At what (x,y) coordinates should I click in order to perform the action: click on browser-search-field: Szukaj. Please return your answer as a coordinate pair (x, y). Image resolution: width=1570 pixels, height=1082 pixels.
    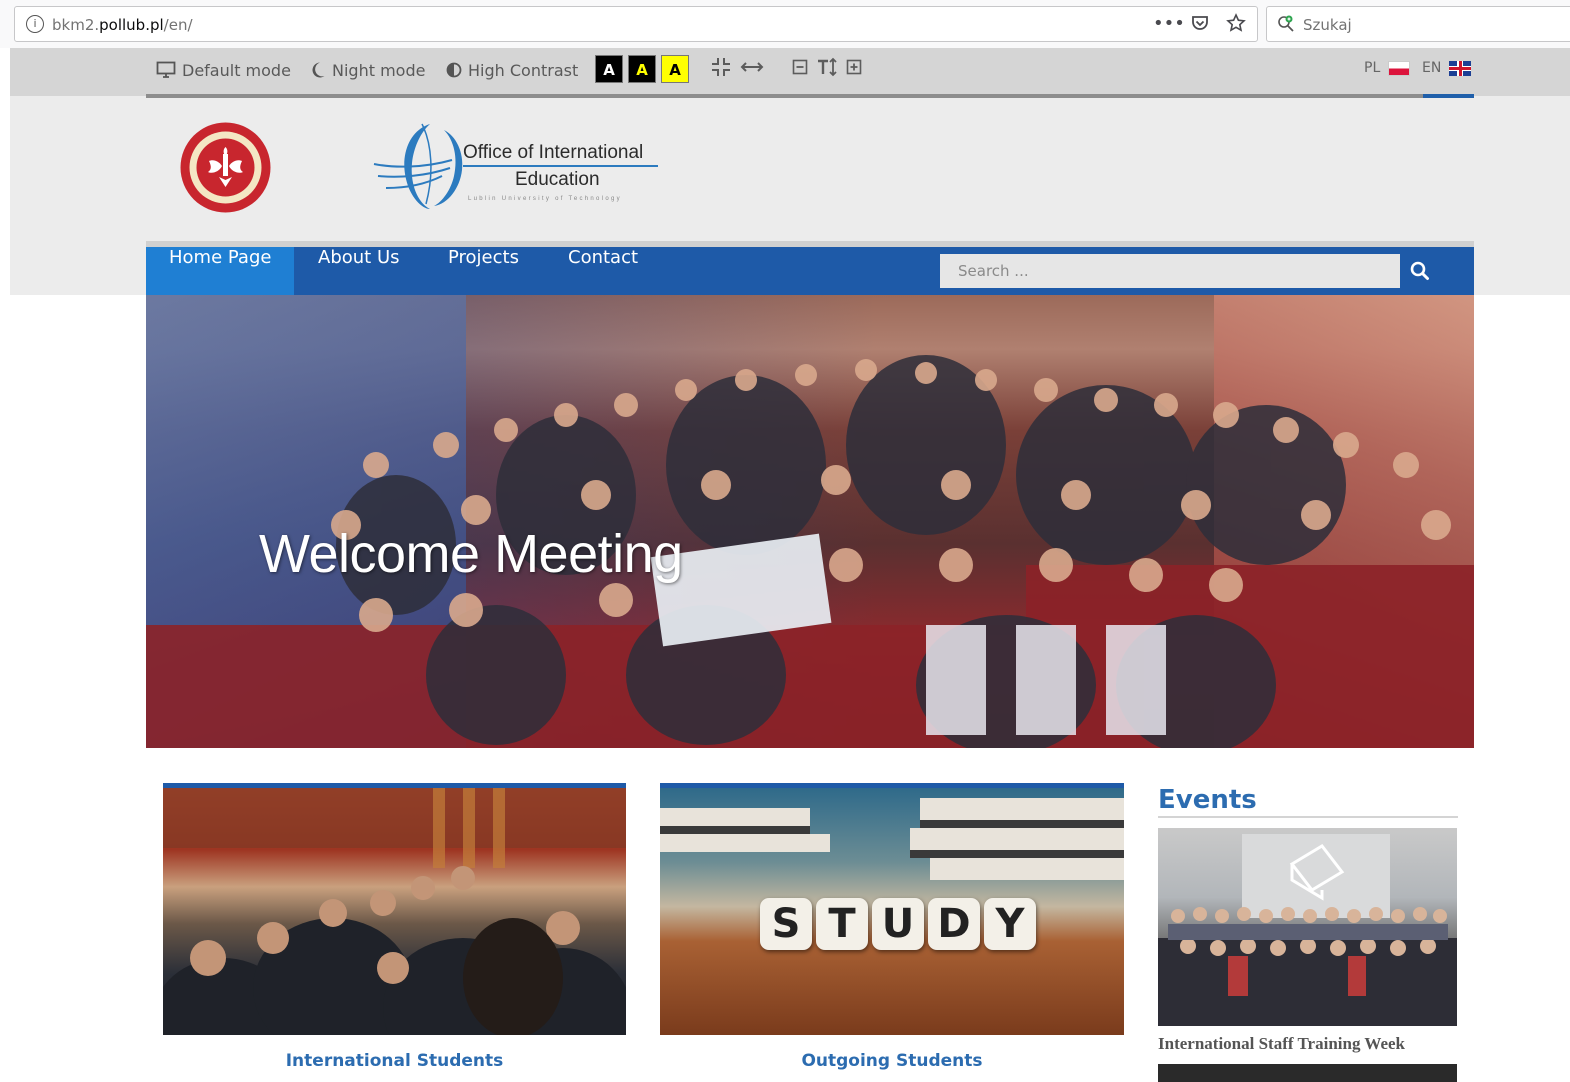
    Looking at the image, I should click on (1418, 24).